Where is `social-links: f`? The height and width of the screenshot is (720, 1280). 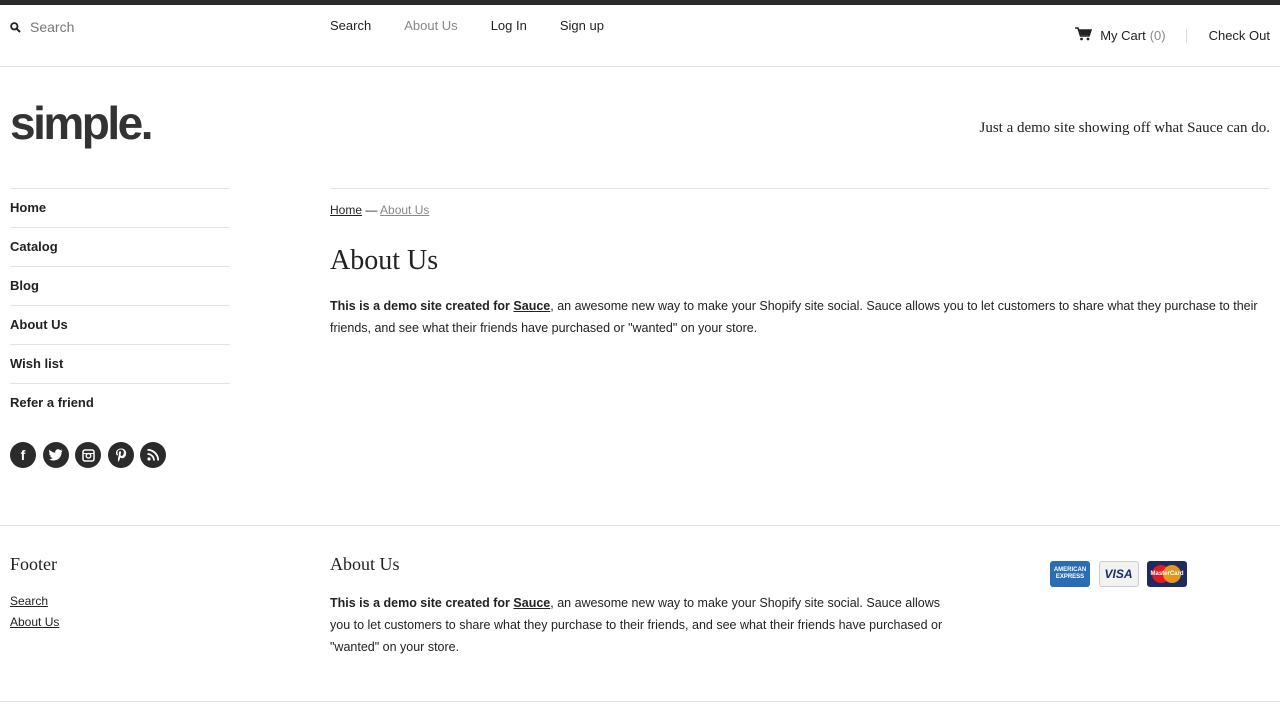 social-links: f is located at coordinates (91, 455).